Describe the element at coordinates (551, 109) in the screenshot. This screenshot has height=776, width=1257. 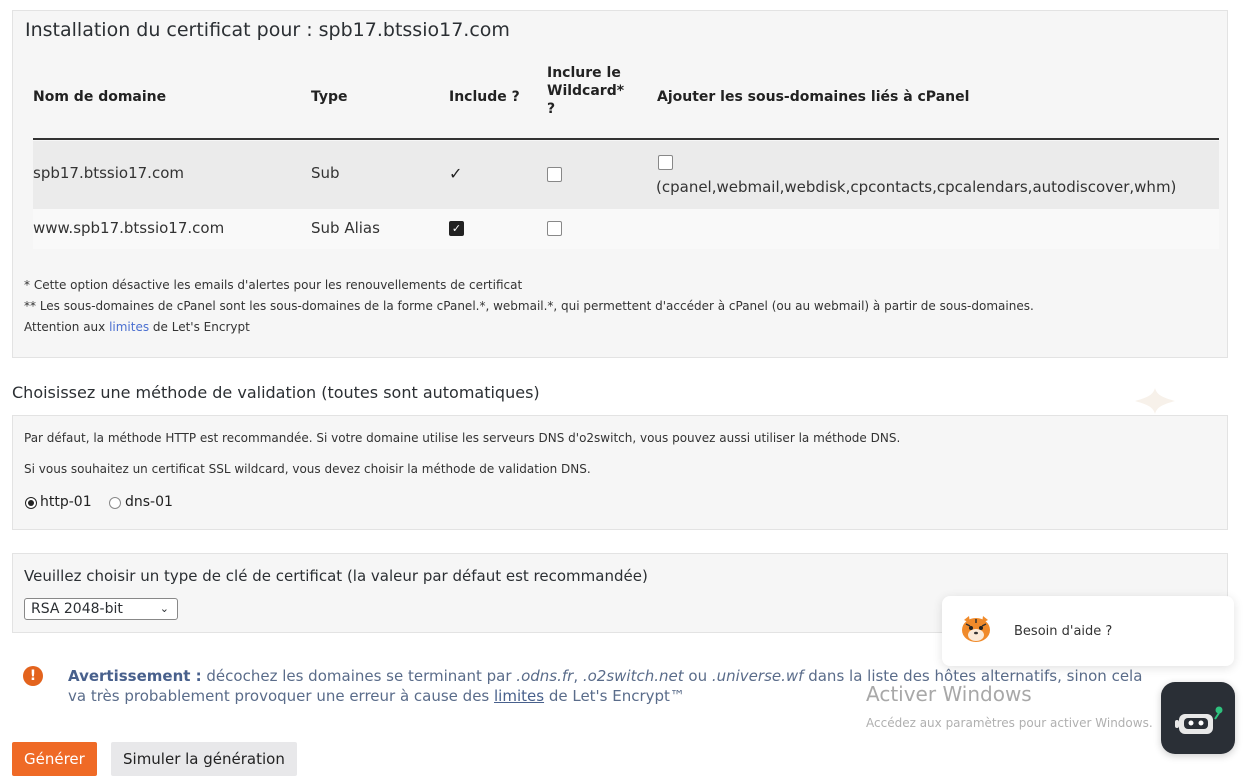
I see `col-wildcard-line3: ?` at that location.